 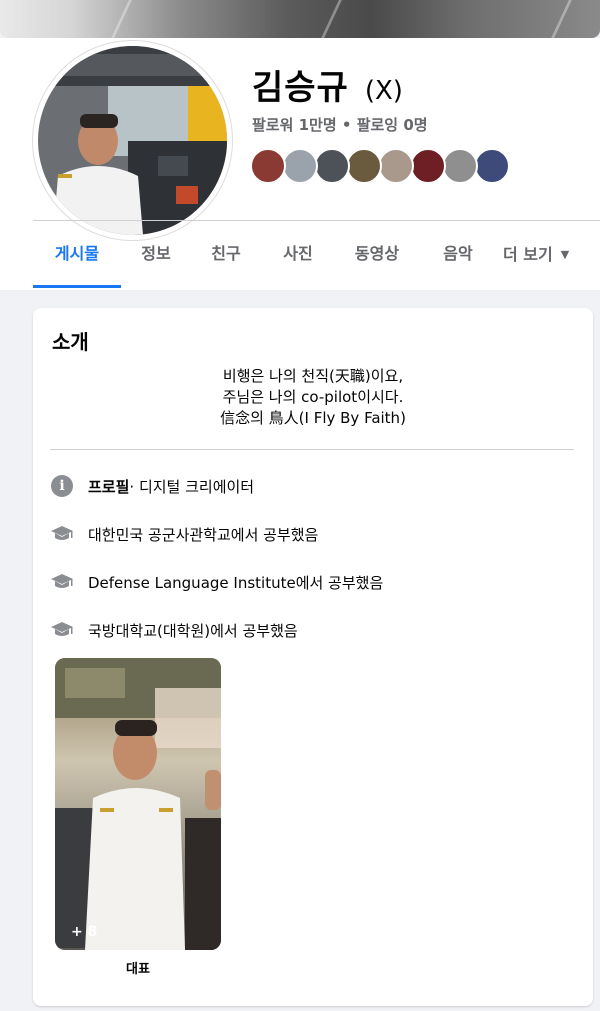 What do you see at coordinates (300, 19) in the screenshot?
I see `cover-photo` at bounding box center [300, 19].